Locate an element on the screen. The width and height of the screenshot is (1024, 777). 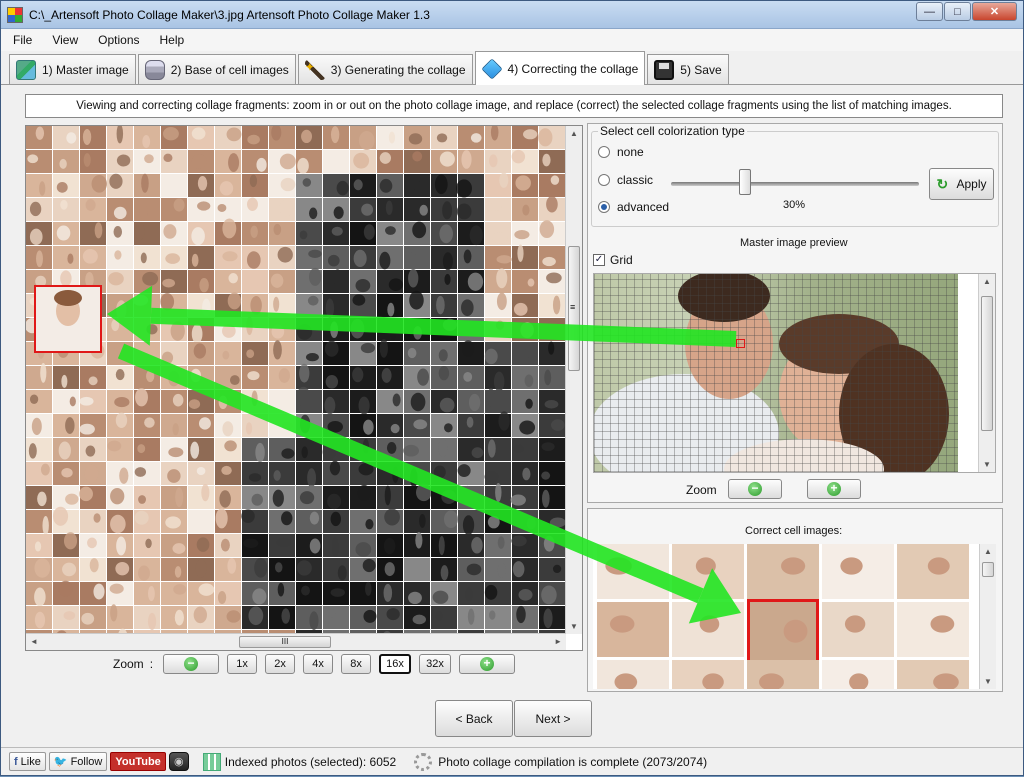
tab-base-of-cell-images: 2) Base of cell images is located at coordinates (217, 69).